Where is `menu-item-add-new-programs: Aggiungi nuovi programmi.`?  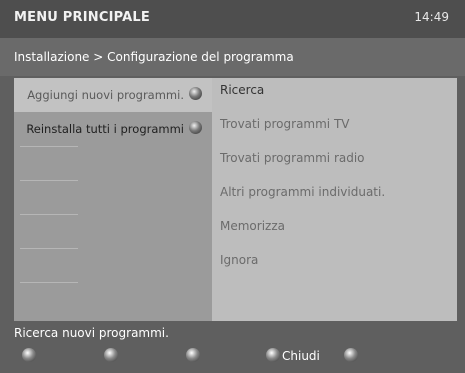
menu-item-add-new-programs: Aggiungi nuovi programmi. is located at coordinates (113, 95).